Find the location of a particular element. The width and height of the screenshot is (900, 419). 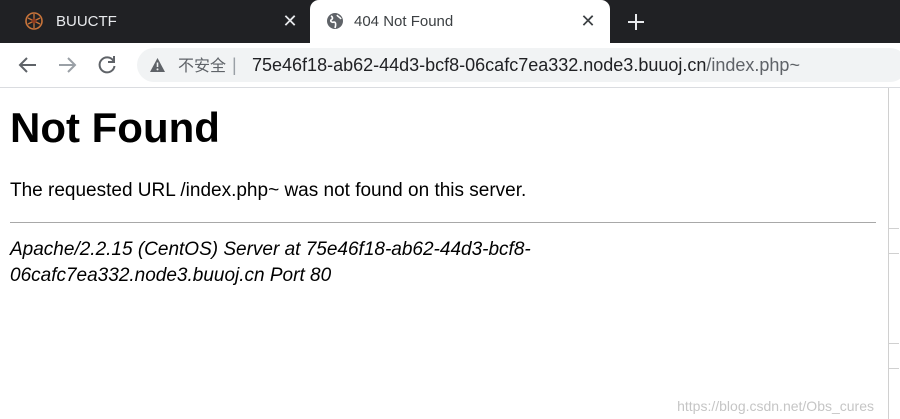

plus-icon is located at coordinates (636, 22).